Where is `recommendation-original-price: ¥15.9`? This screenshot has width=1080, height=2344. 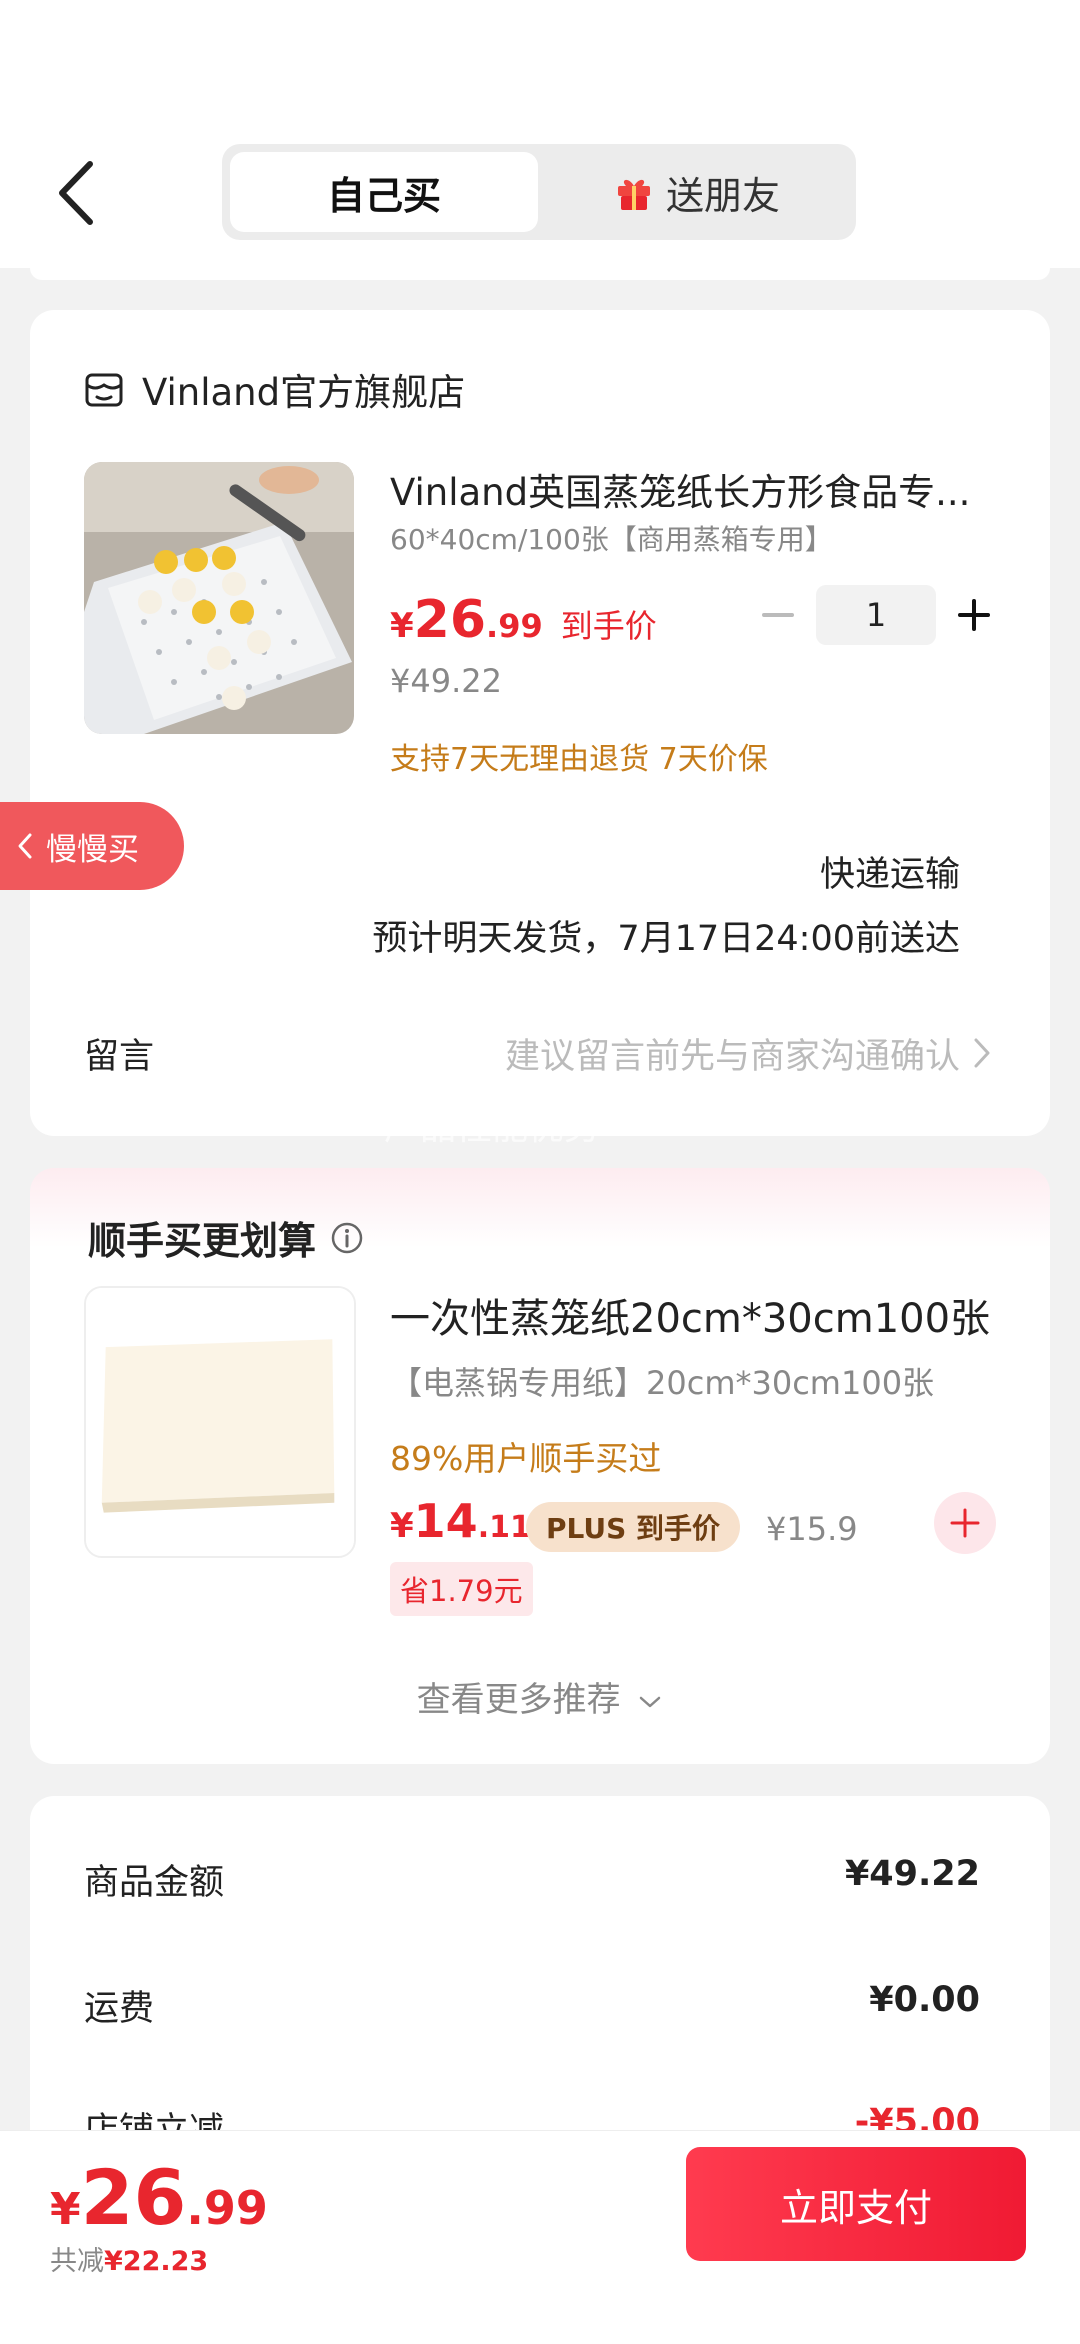 recommendation-original-price: ¥15.9 is located at coordinates (812, 1529).